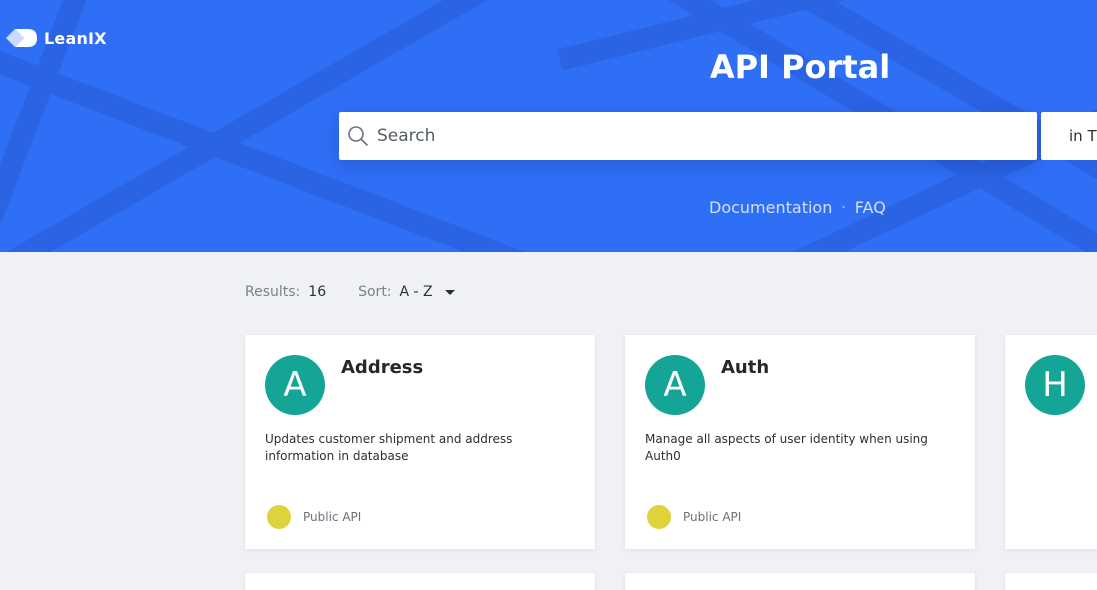 This screenshot has width=1097, height=590. What do you see at coordinates (745, 367) in the screenshot?
I see `api-name: Auth` at bounding box center [745, 367].